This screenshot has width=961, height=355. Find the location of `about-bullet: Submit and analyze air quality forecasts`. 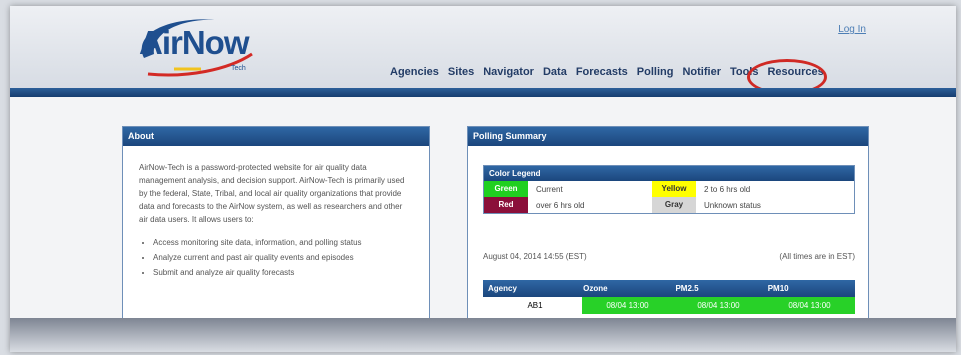

about-bullet: Submit and analyze air quality forecasts is located at coordinates (283, 272).